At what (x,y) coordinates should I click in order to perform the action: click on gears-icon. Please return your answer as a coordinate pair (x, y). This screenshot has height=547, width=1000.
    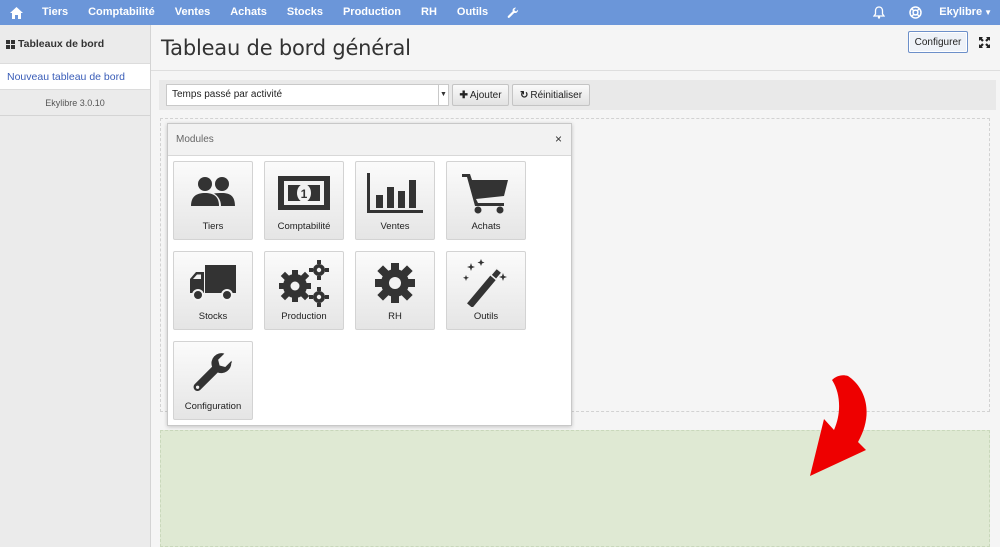
    Looking at the image, I should click on (304, 283).